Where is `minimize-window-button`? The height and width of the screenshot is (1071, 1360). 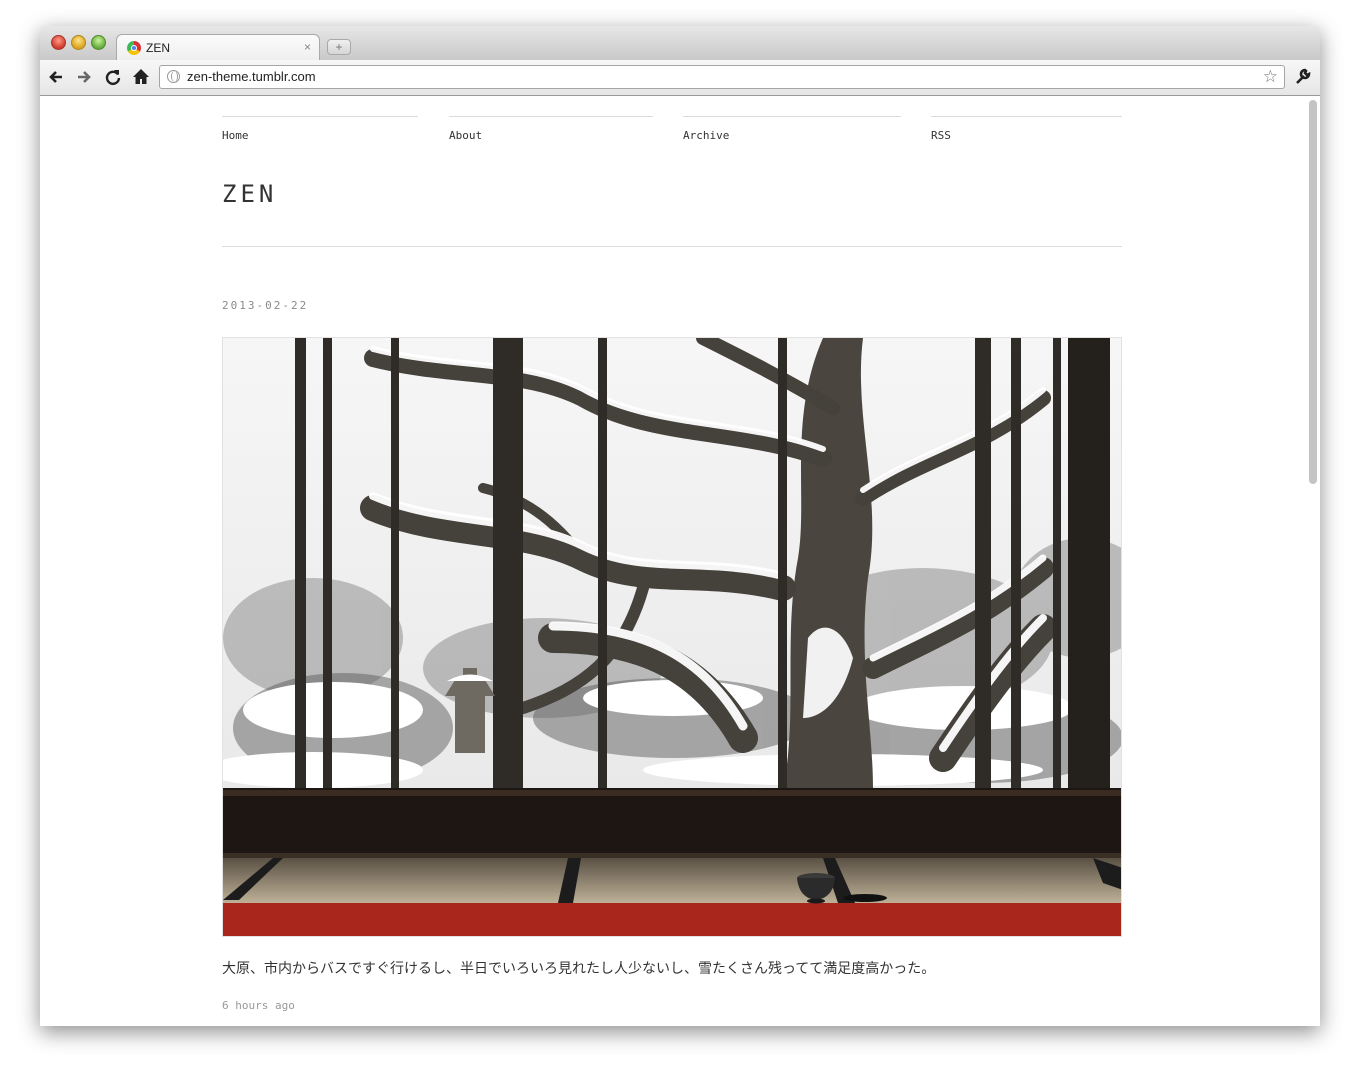 minimize-window-button is located at coordinates (78, 42).